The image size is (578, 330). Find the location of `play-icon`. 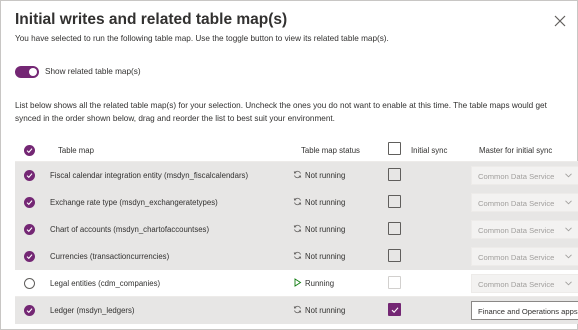

play-icon is located at coordinates (298, 282).